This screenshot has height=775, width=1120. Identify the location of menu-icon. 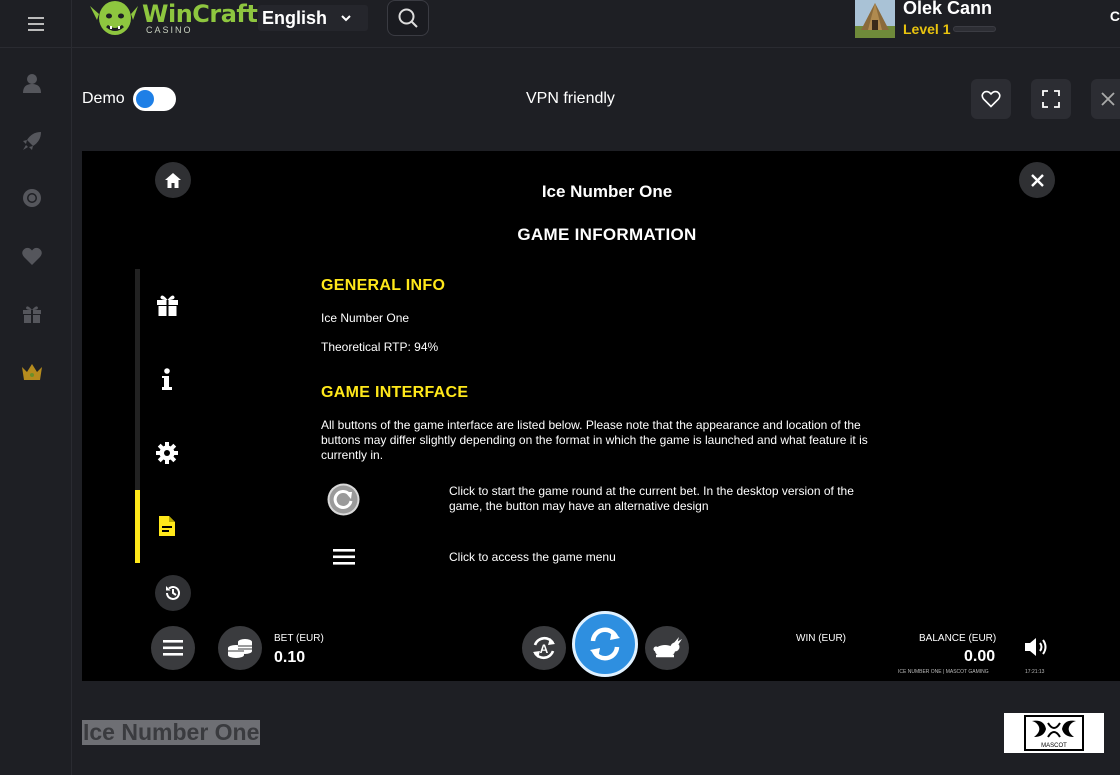
(344, 557).